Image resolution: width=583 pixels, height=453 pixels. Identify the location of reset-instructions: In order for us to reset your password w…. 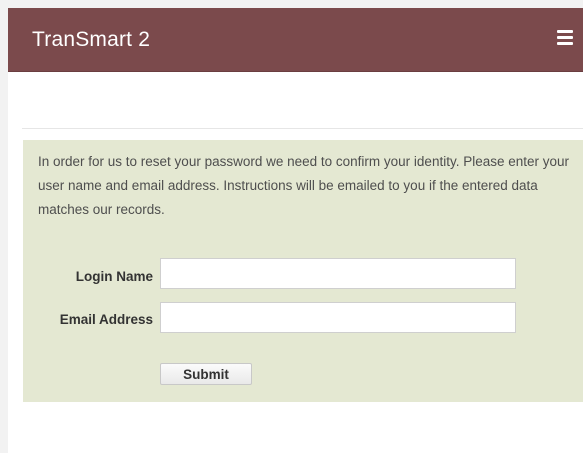
(304, 185).